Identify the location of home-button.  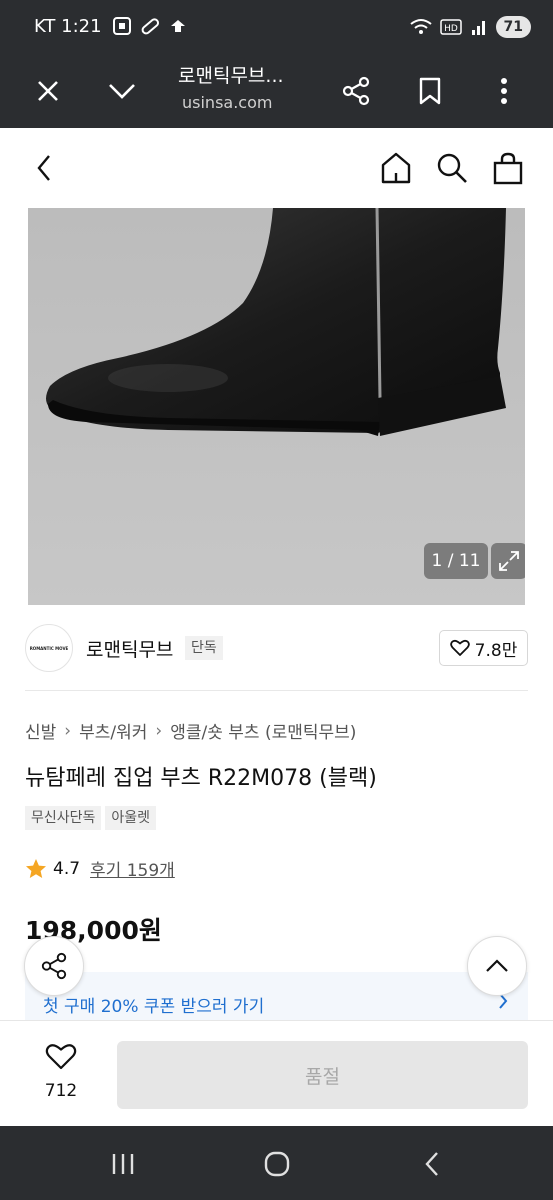
(396, 168).